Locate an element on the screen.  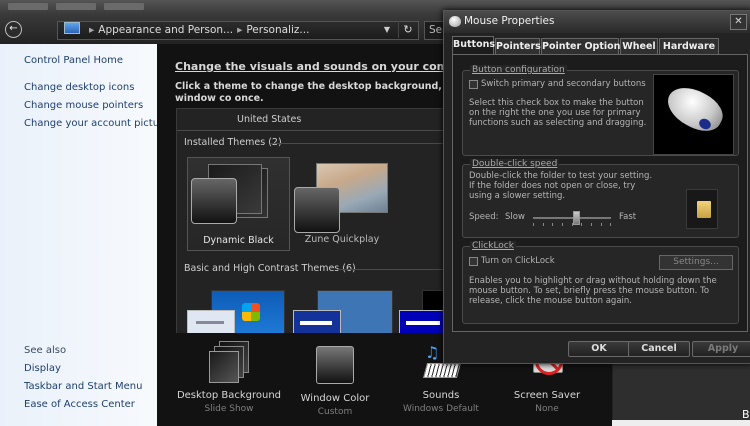
see-also-ease-of-access: Ease of Access Center is located at coordinates (79, 404).